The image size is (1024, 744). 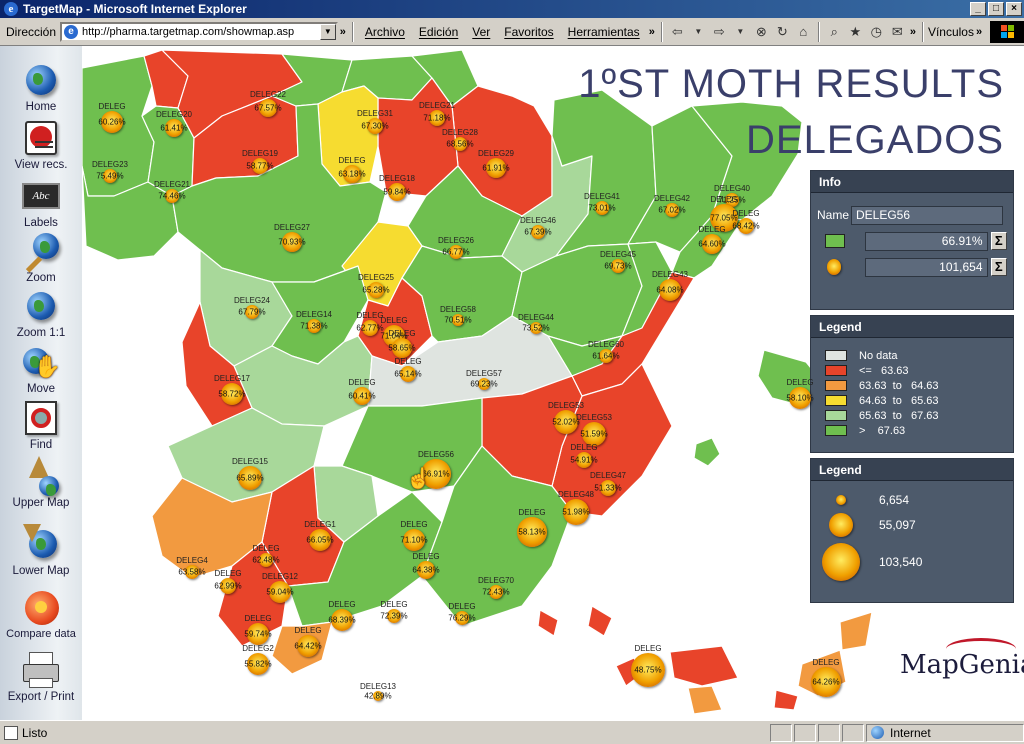 I want to click on info-name-field: DELEG56, so click(x=927, y=215).